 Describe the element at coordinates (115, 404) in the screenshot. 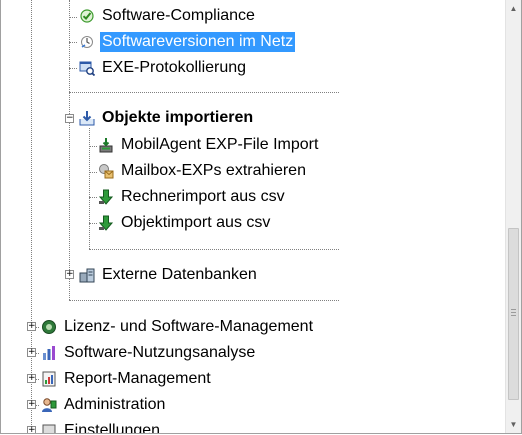

I see `tree-item-label: Administration` at that location.